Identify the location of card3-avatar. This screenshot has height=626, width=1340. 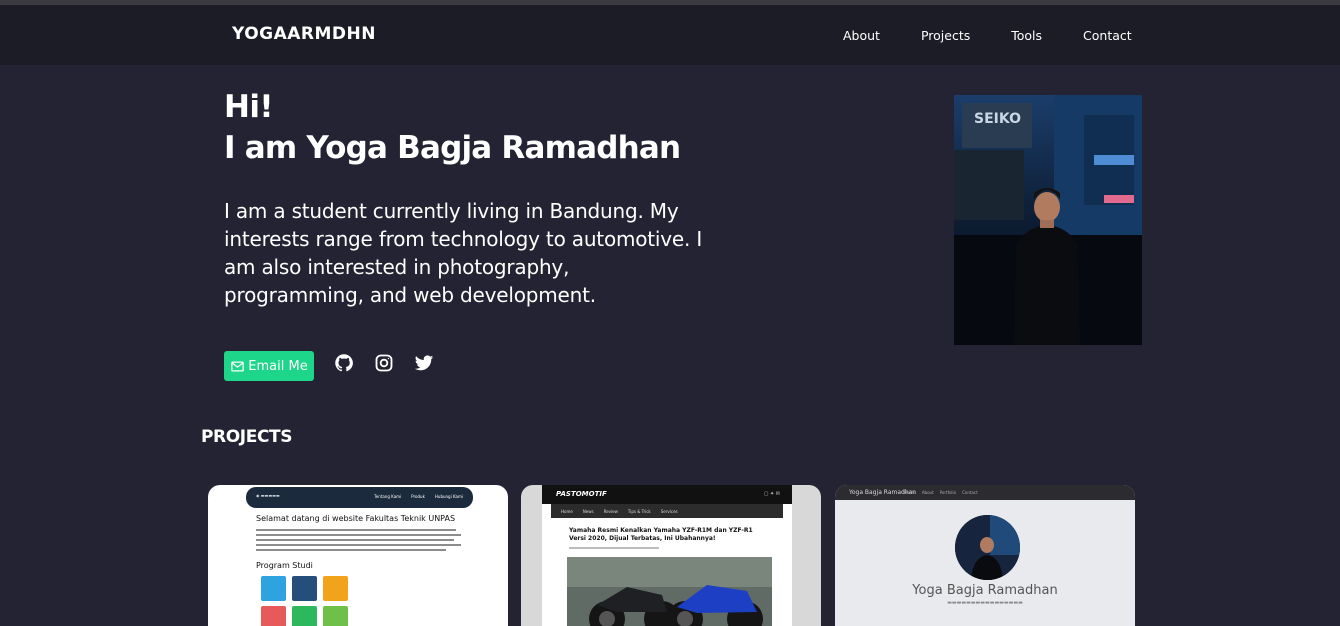
(987, 547).